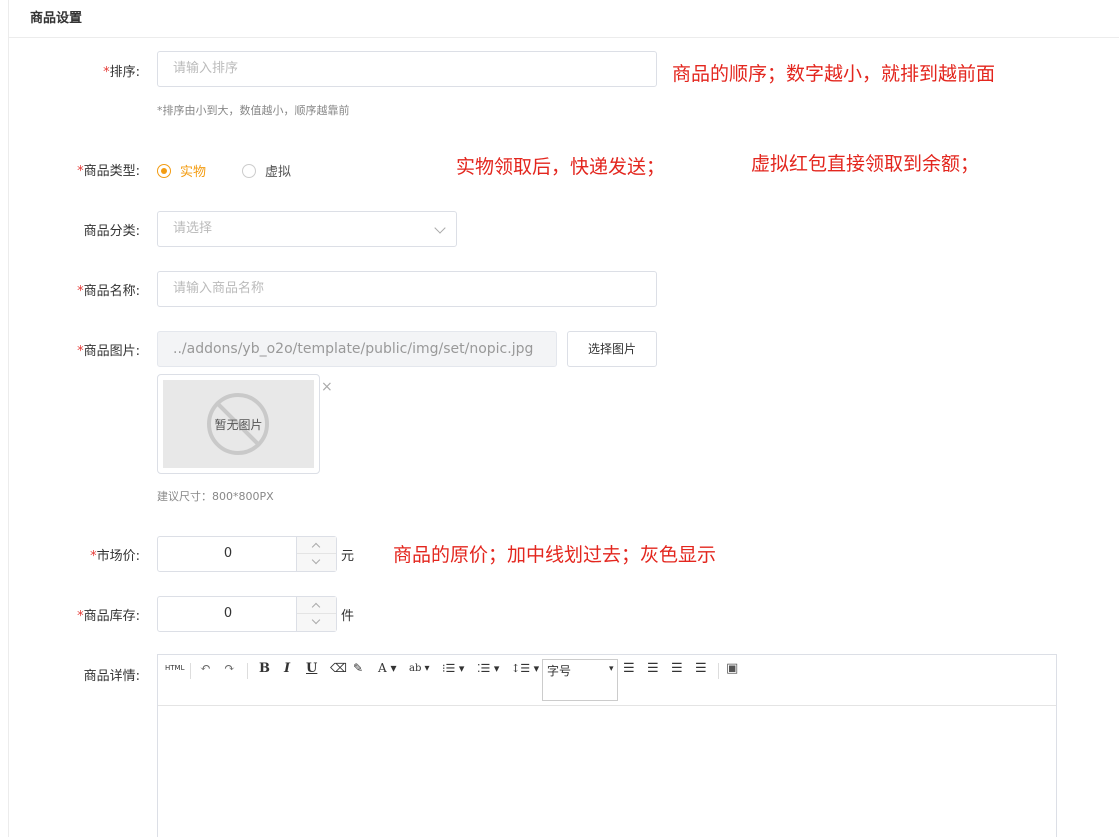  Describe the element at coordinates (488, 668) in the screenshot. I see `unordered-list-button: ⁚☰ ▾` at that location.